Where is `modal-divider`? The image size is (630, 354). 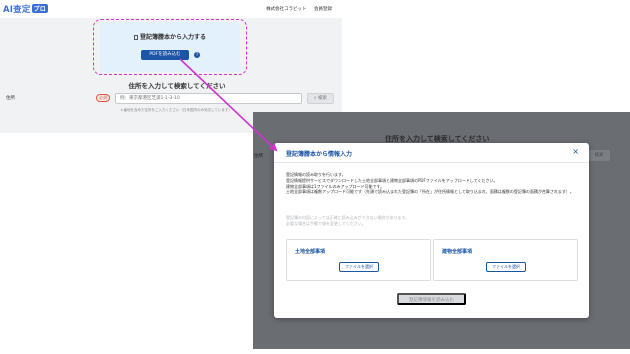
modal-divider is located at coordinates (431, 162).